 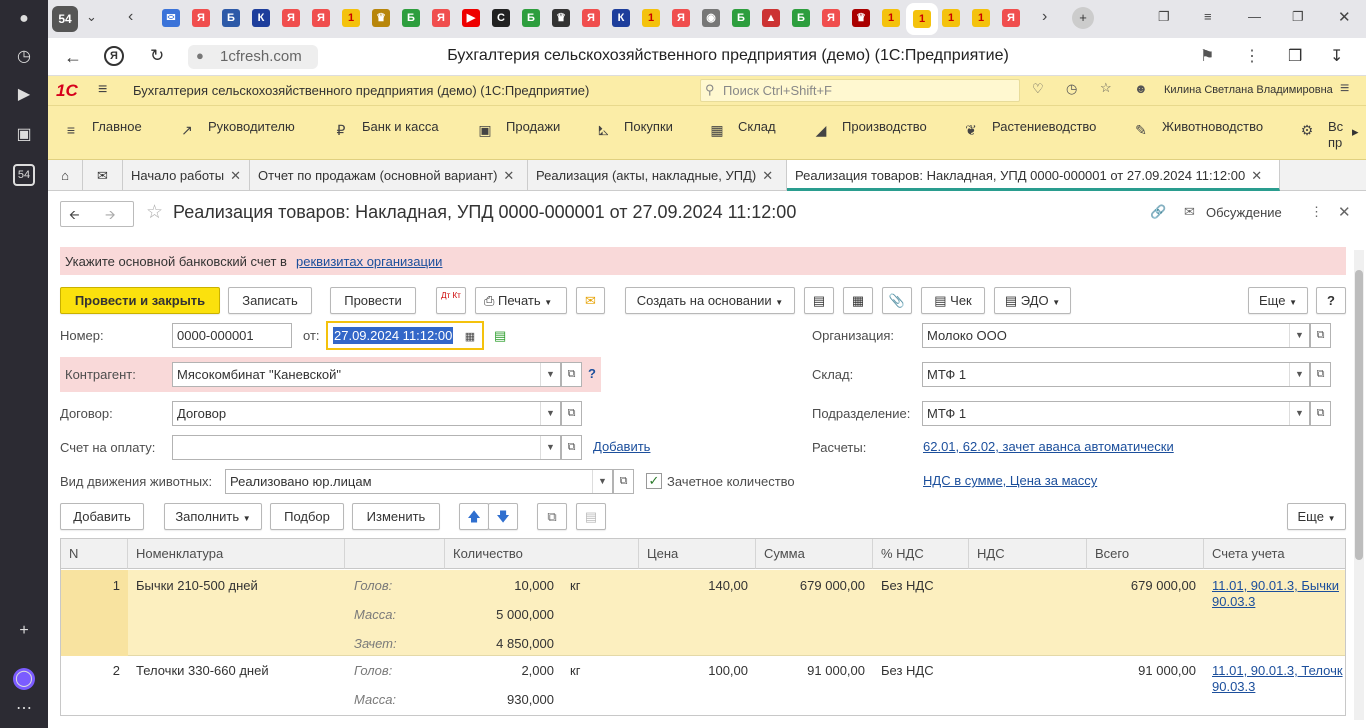 What do you see at coordinates (1233, 687) in the screenshot?
I see `accounts-link-2: 90.03.3` at bounding box center [1233, 687].